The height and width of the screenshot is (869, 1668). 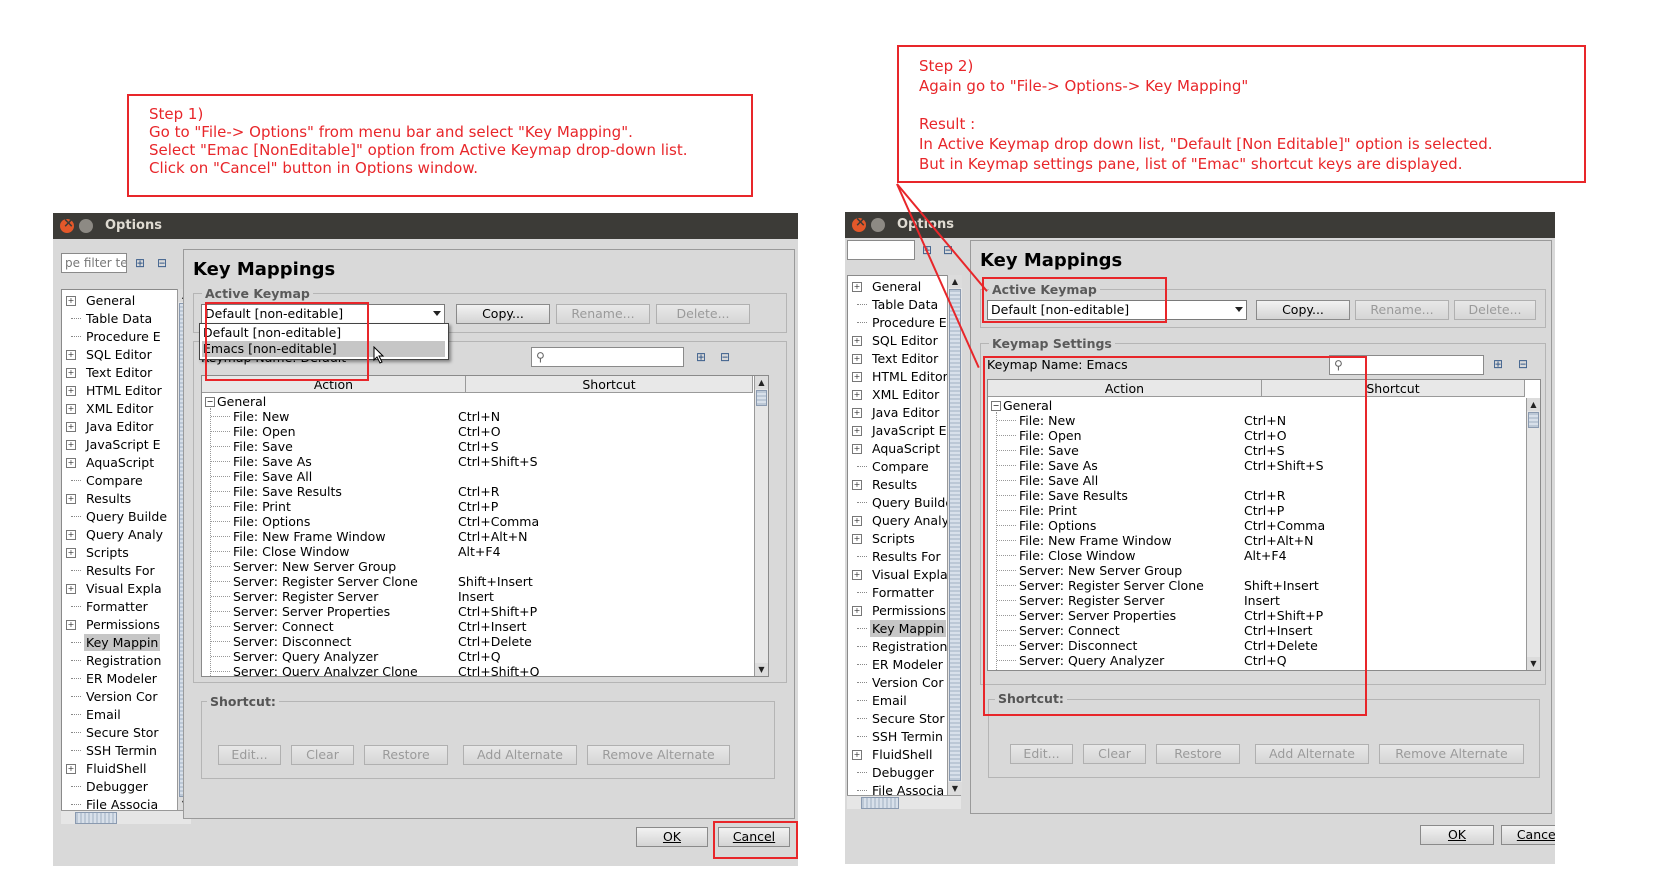 I want to click on tree-item: Results For, so click(x=120, y=570).